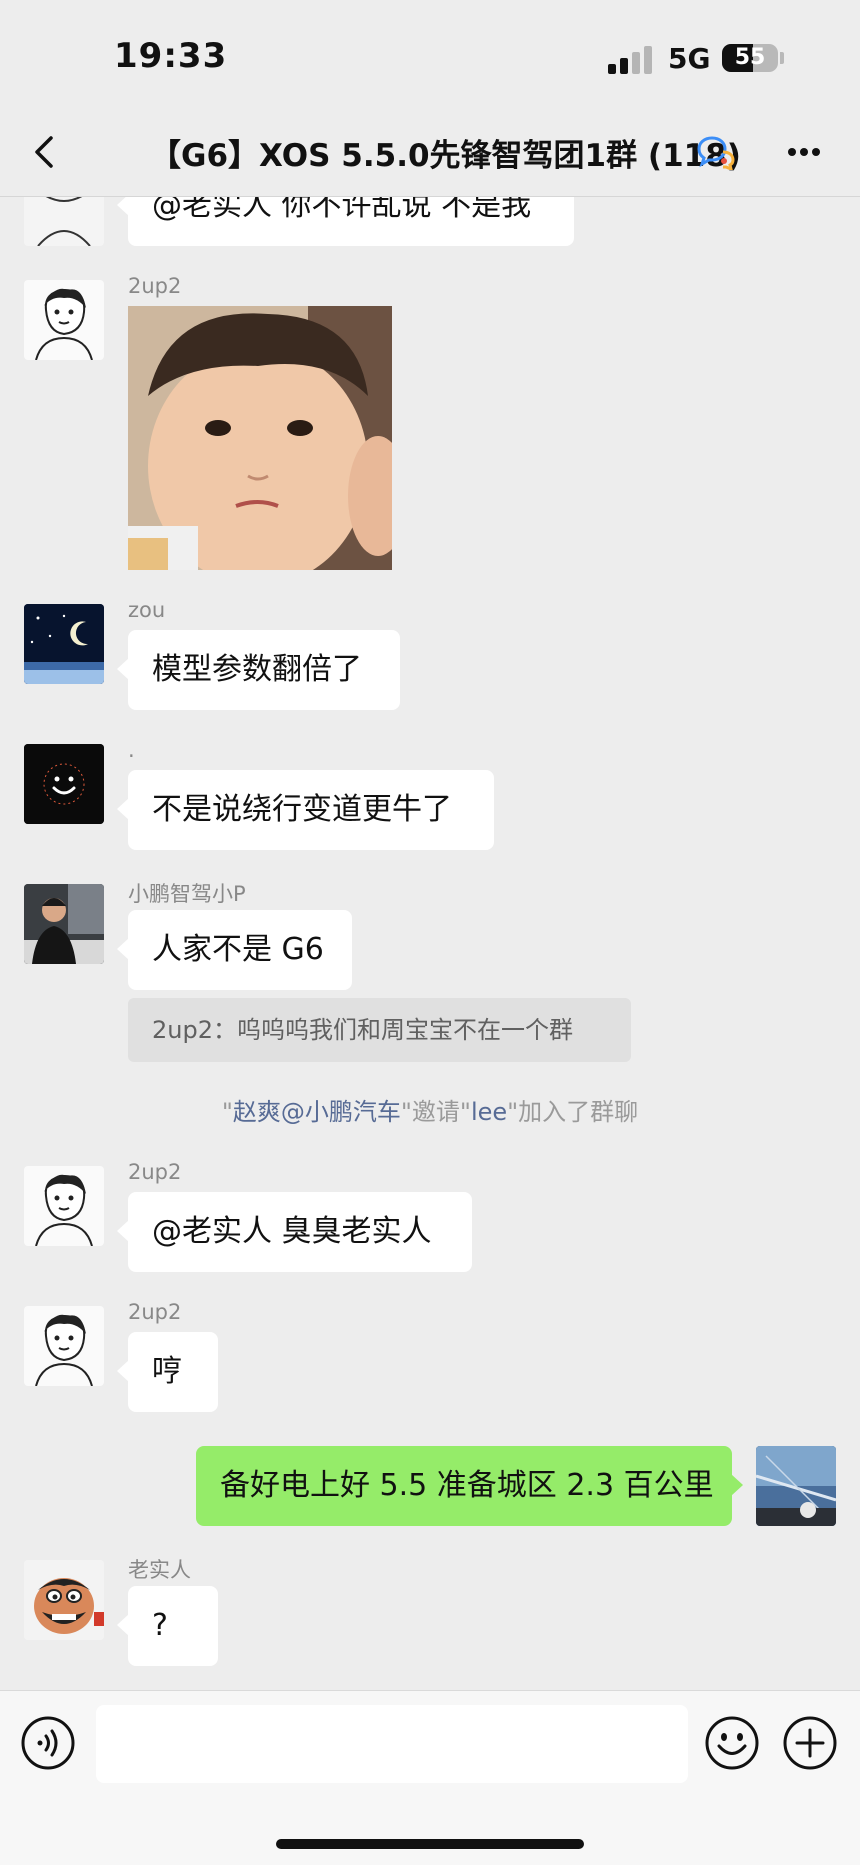 The width and height of the screenshot is (860, 1865). Describe the element at coordinates (796, 1486) in the screenshot. I see `my-avatar` at that location.